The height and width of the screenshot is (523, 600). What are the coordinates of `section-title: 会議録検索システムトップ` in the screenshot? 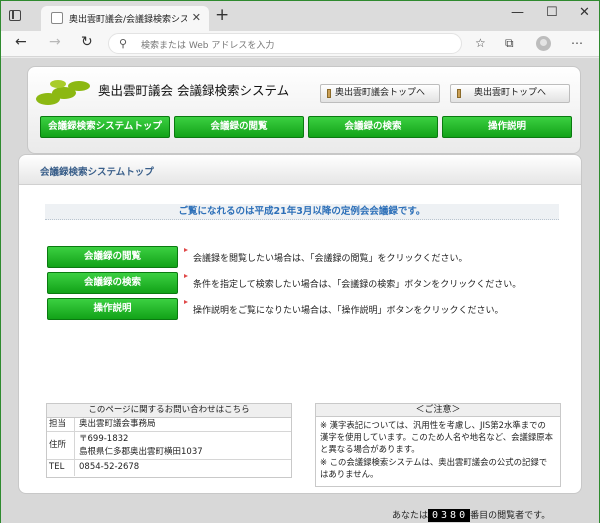 It's located at (97, 172).